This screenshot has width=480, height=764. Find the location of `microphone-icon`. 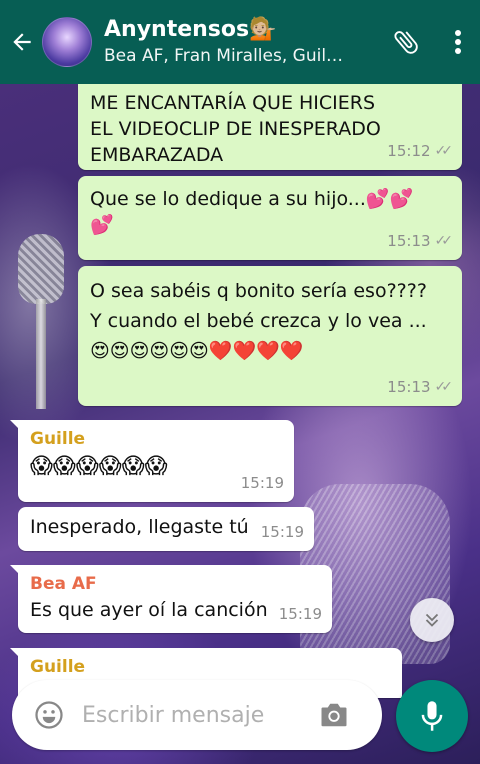

microphone-icon is located at coordinates (432, 716).